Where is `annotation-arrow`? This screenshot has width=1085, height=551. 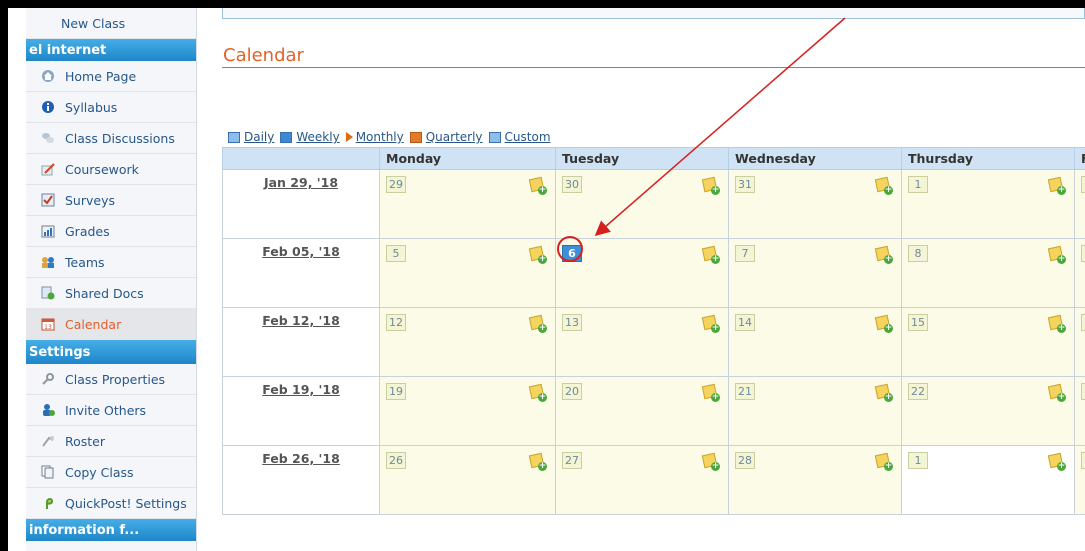 annotation-arrow is located at coordinates (720, 126).